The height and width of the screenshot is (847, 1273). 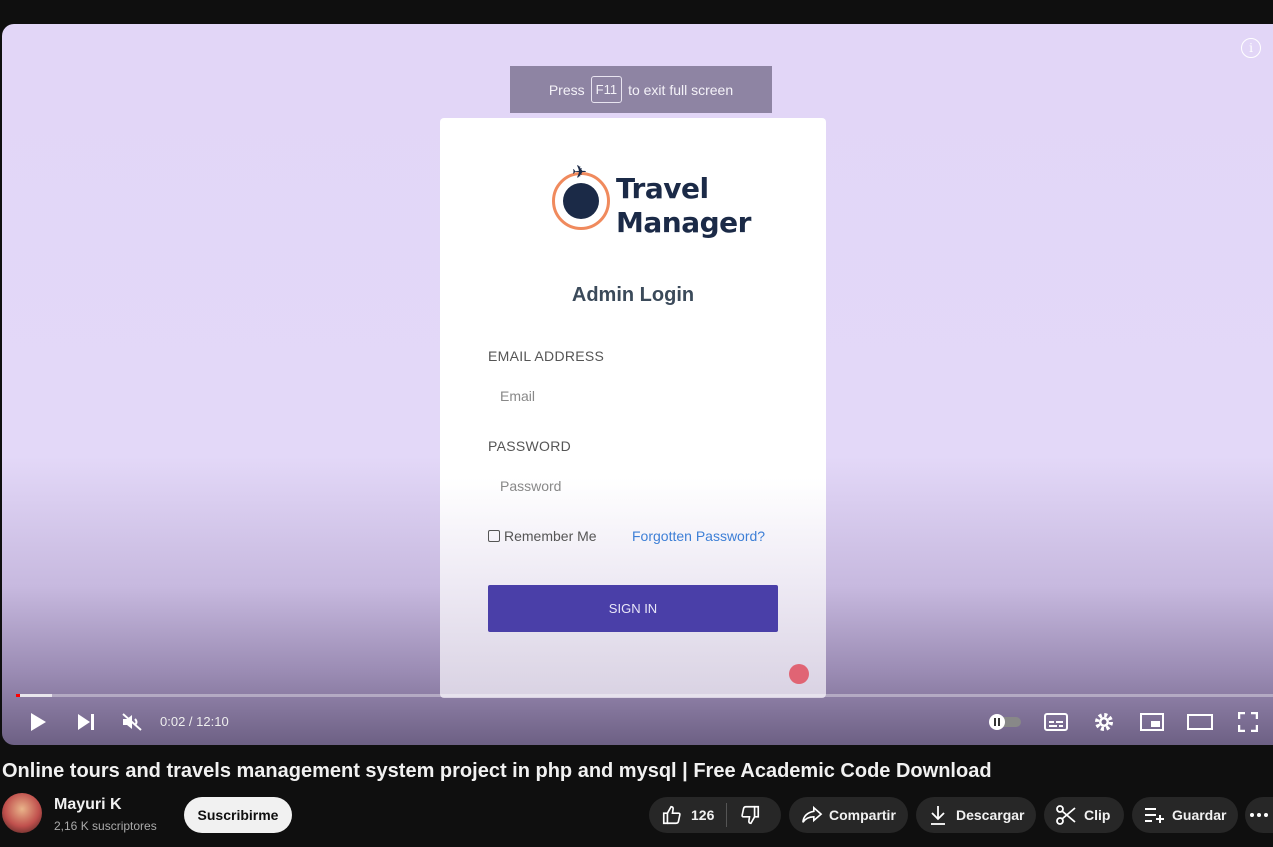 I want to click on progress-played, so click(x=18, y=695).